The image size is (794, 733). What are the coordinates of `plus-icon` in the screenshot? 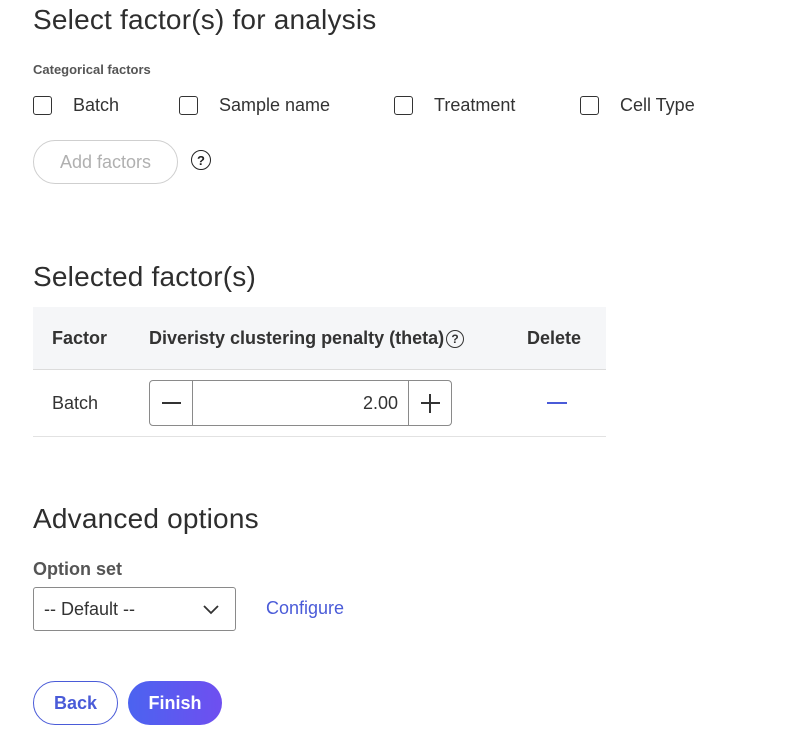 It's located at (430, 403).